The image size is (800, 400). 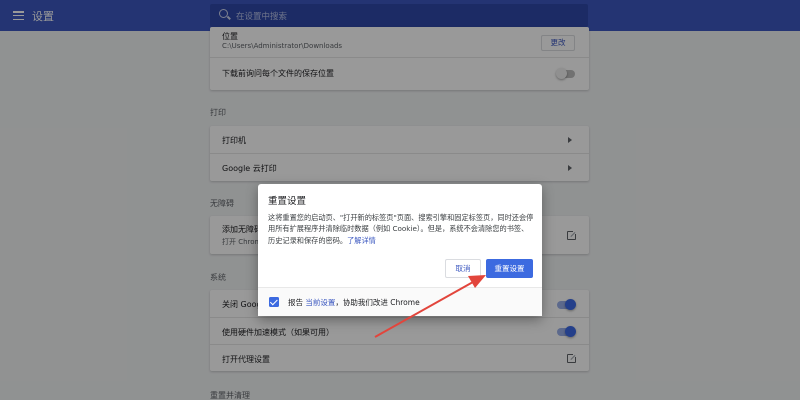 What do you see at coordinates (320, 302) in the screenshot?
I see `current-settings-link: 当前设置` at bounding box center [320, 302].